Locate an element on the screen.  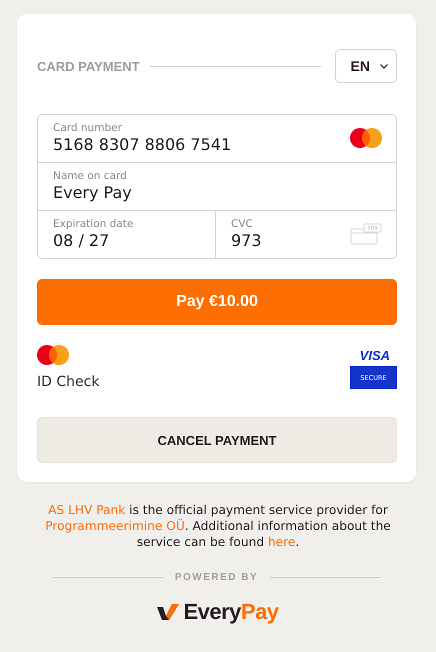
section-title: CARD PAYMENT is located at coordinates (88, 66).